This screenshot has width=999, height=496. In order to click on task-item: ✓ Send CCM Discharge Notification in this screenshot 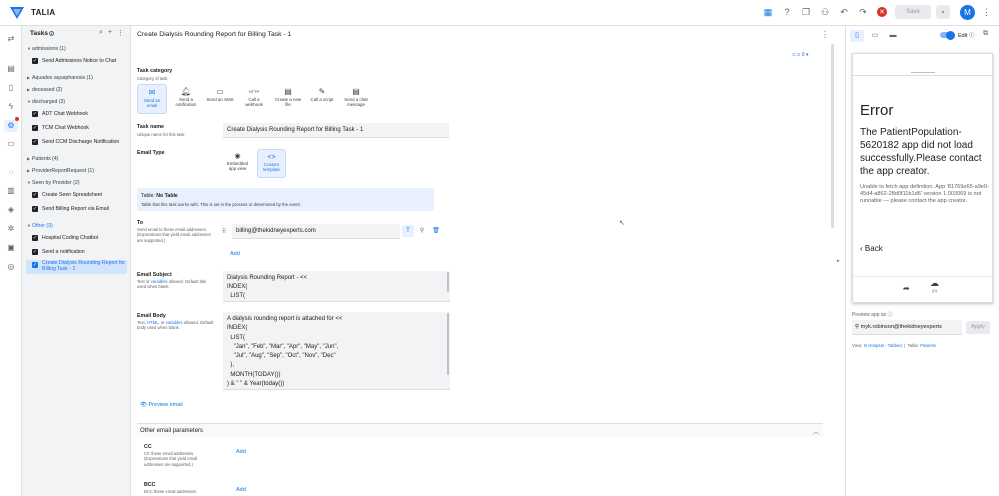, I will do `click(75, 142)`.